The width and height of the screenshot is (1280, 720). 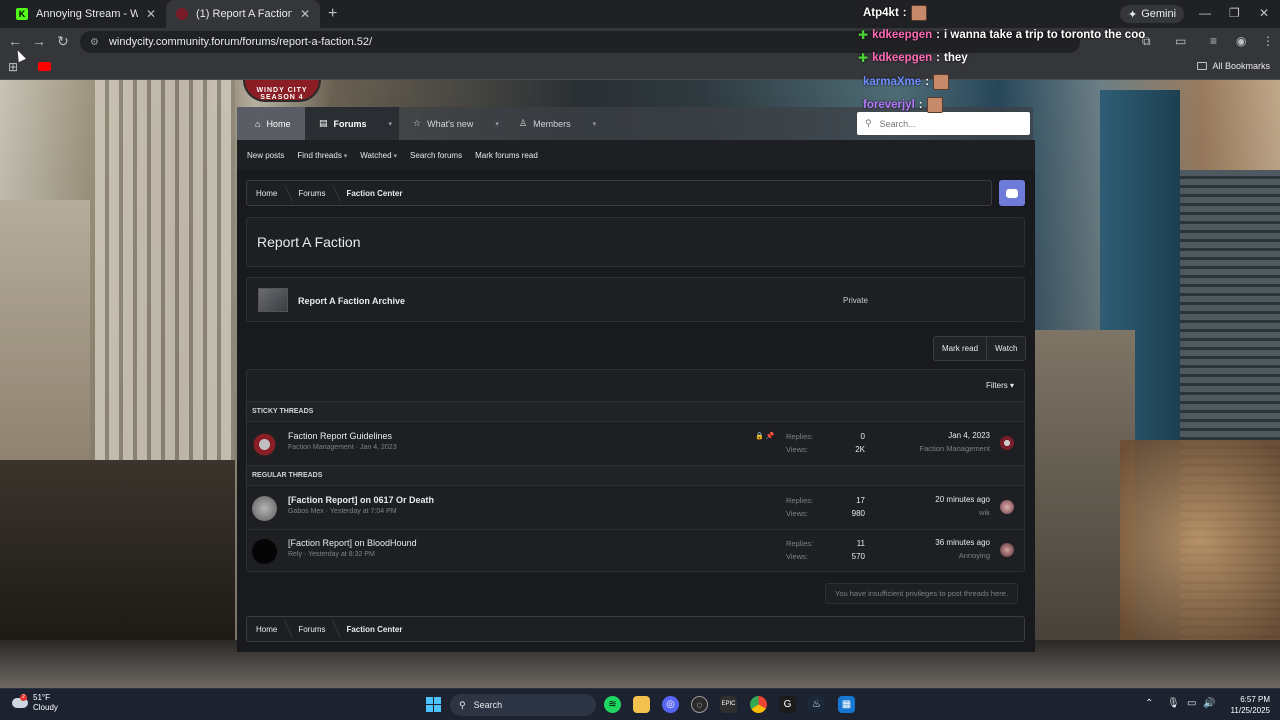 I want to click on cast-icon: ▭, so click(x=1180, y=41).